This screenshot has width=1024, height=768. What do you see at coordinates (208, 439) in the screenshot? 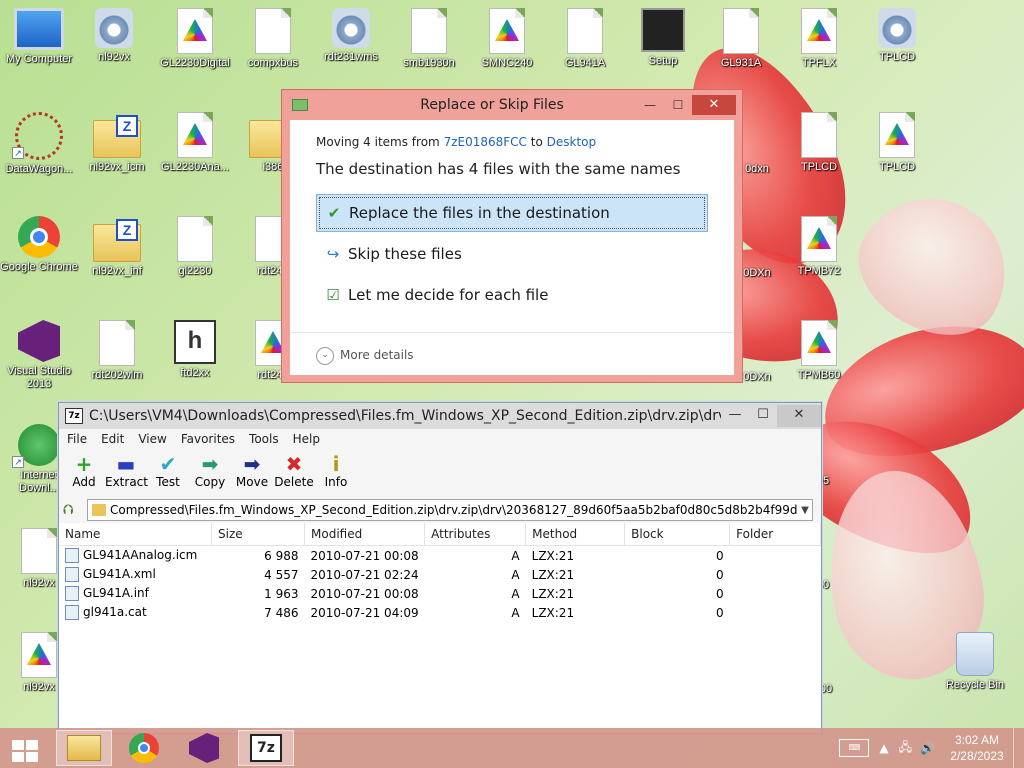
I see `menu-favorites: Favorites` at bounding box center [208, 439].